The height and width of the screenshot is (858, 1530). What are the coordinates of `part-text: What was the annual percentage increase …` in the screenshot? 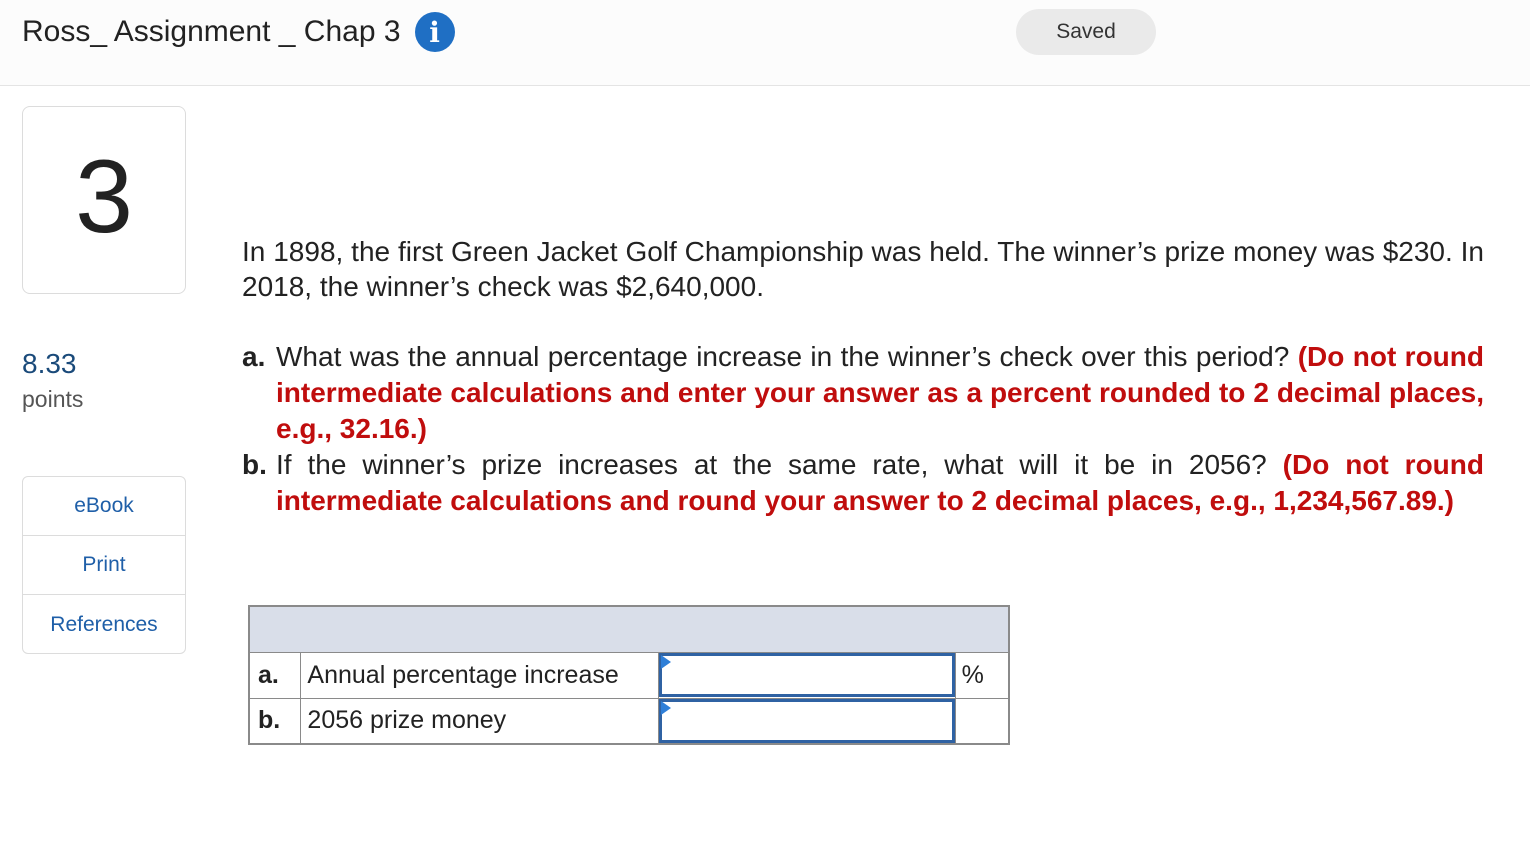 It's located at (787, 356).